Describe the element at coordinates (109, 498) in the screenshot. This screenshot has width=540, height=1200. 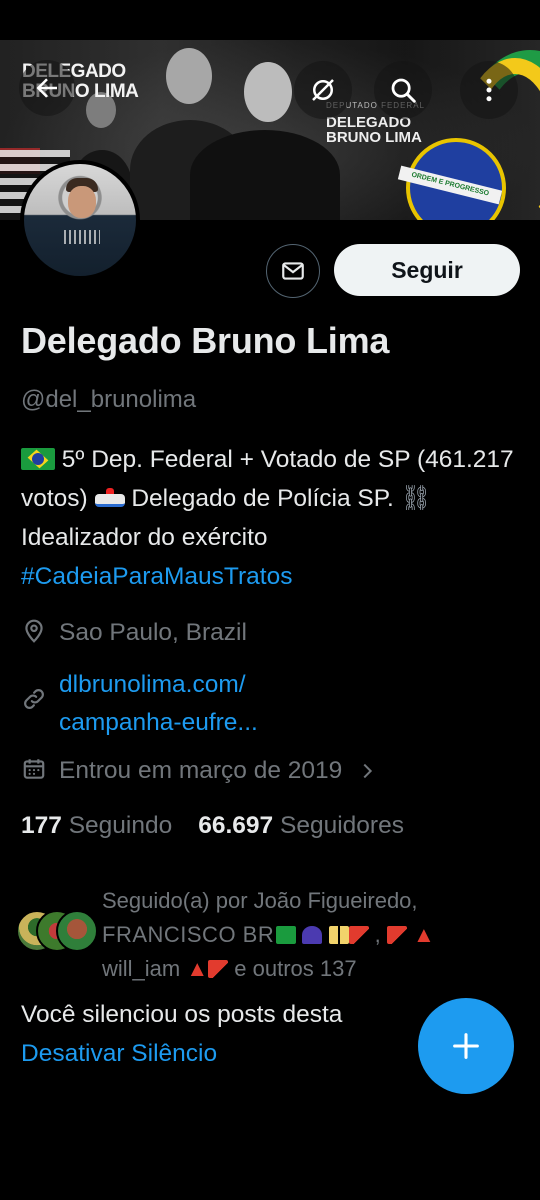
I see `police-car-icon` at that location.